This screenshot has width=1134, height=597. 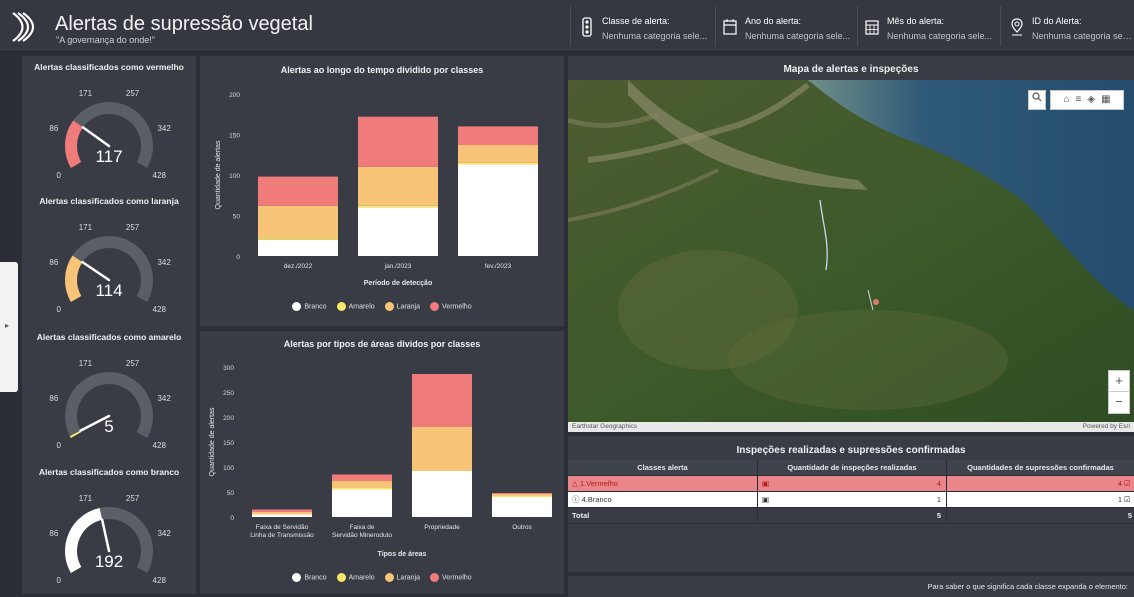 I want to click on app-subtitle: "A governança do onde!", so click(x=105, y=40).